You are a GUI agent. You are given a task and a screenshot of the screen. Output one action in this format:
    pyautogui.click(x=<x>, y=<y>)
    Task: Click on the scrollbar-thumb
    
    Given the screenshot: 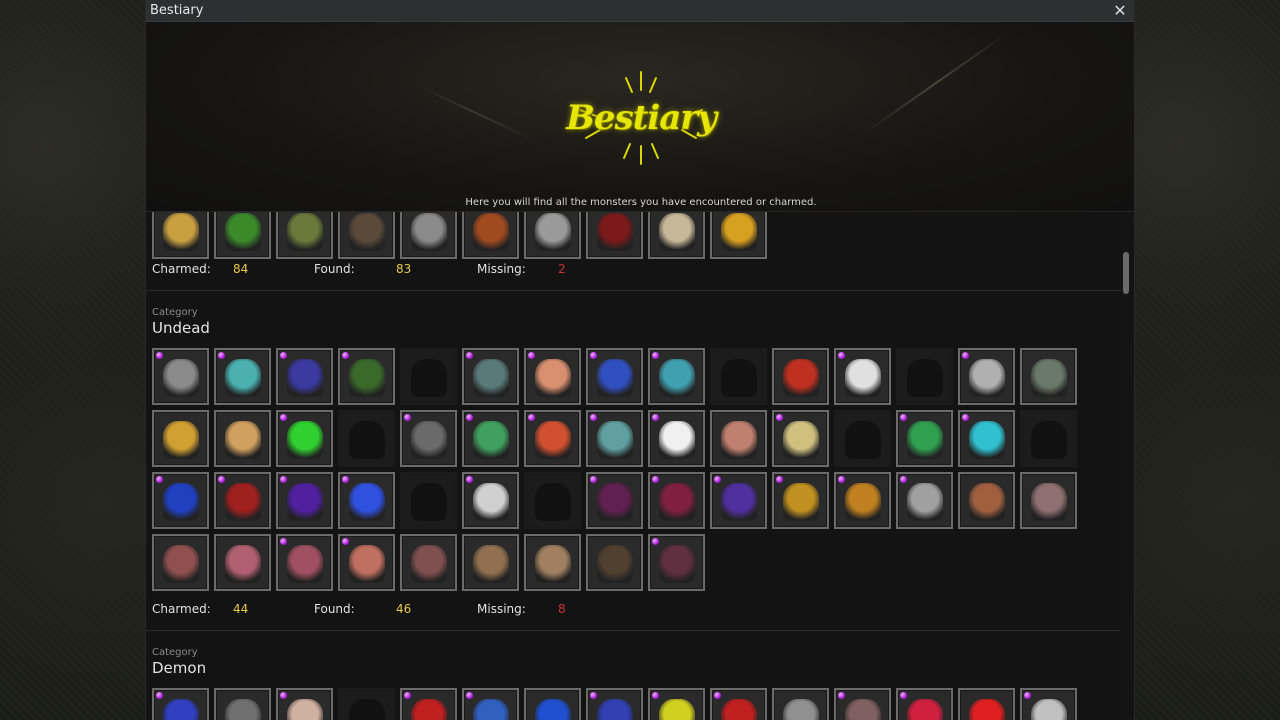 What is the action you would take?
    pyautogui.click(x=1126, y=273)
    